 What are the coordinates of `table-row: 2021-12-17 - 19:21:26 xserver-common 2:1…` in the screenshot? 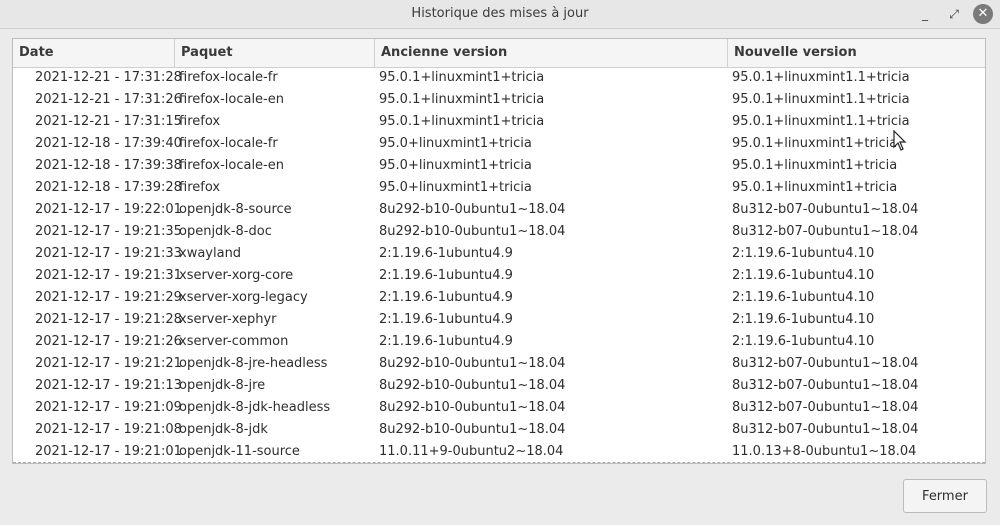 It's located at (499, 342).